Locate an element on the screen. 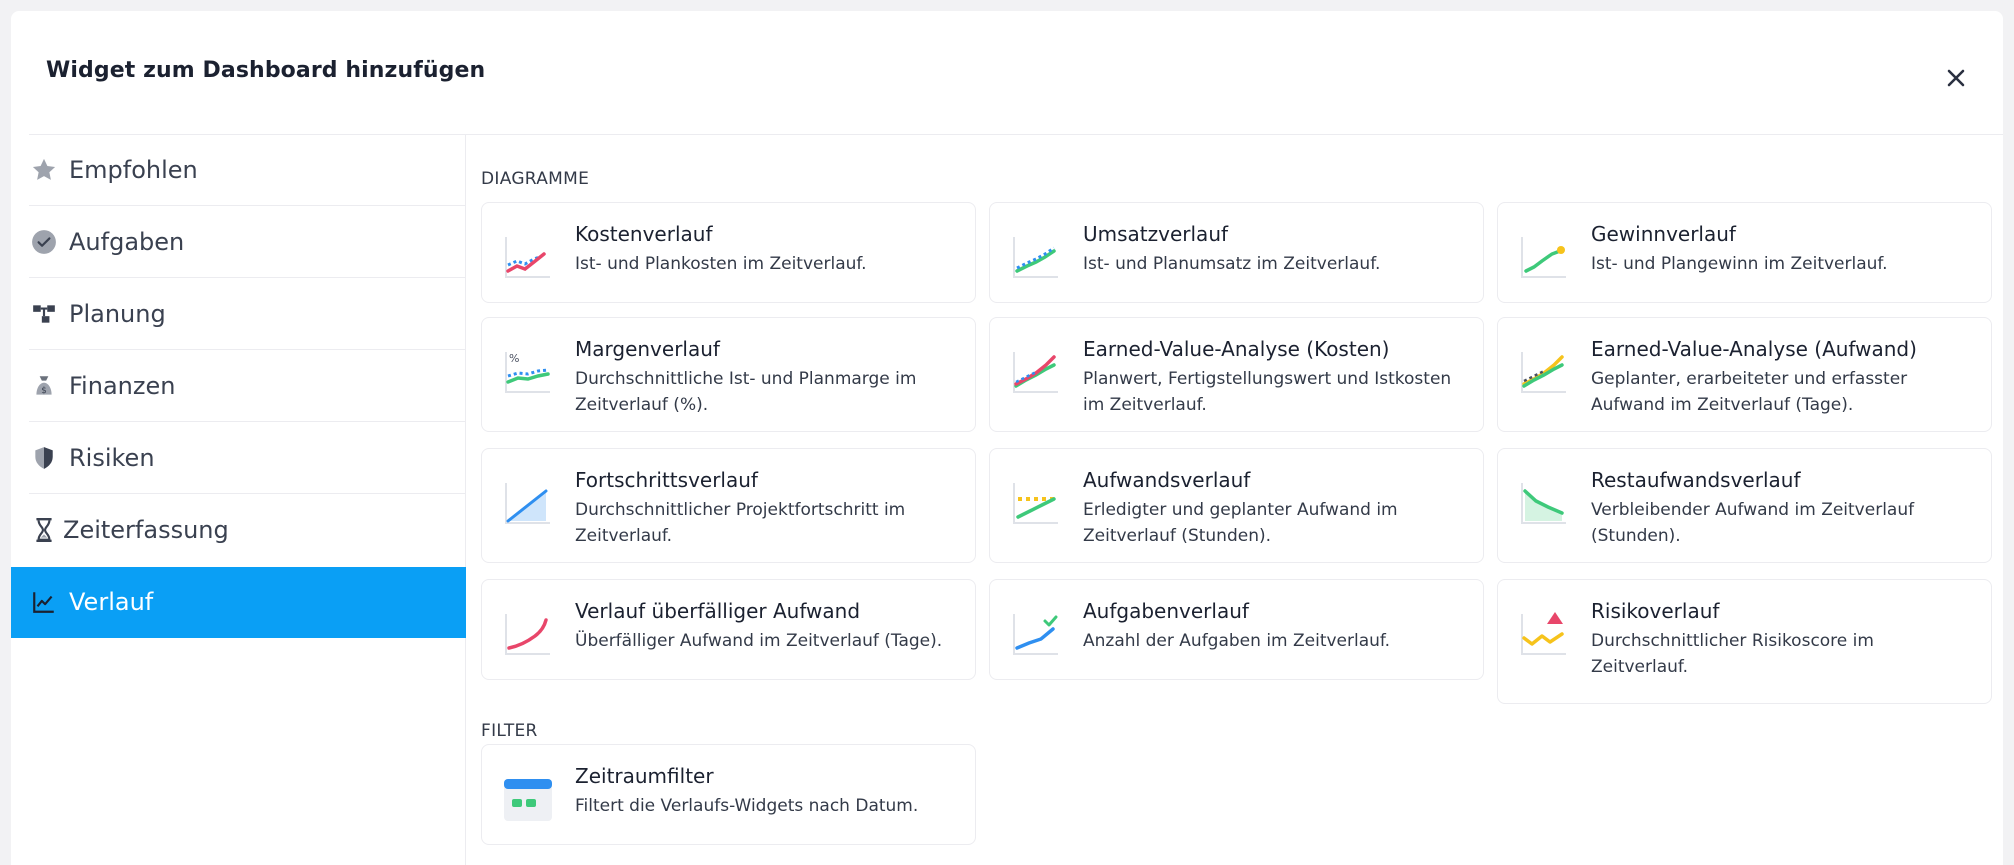  widget-title: Earned-Value-Analyse (Kosten) is located at coordinates (1236, 349).